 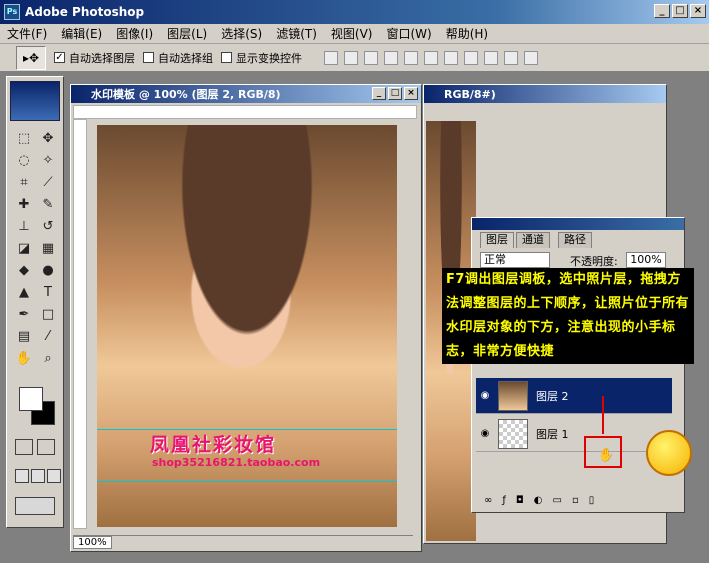 What do you see at coordinates (213, 445) in the screenshot?
I see `watermark-title: 凤凰社彩妆馆` at bounding box center [213, 445].